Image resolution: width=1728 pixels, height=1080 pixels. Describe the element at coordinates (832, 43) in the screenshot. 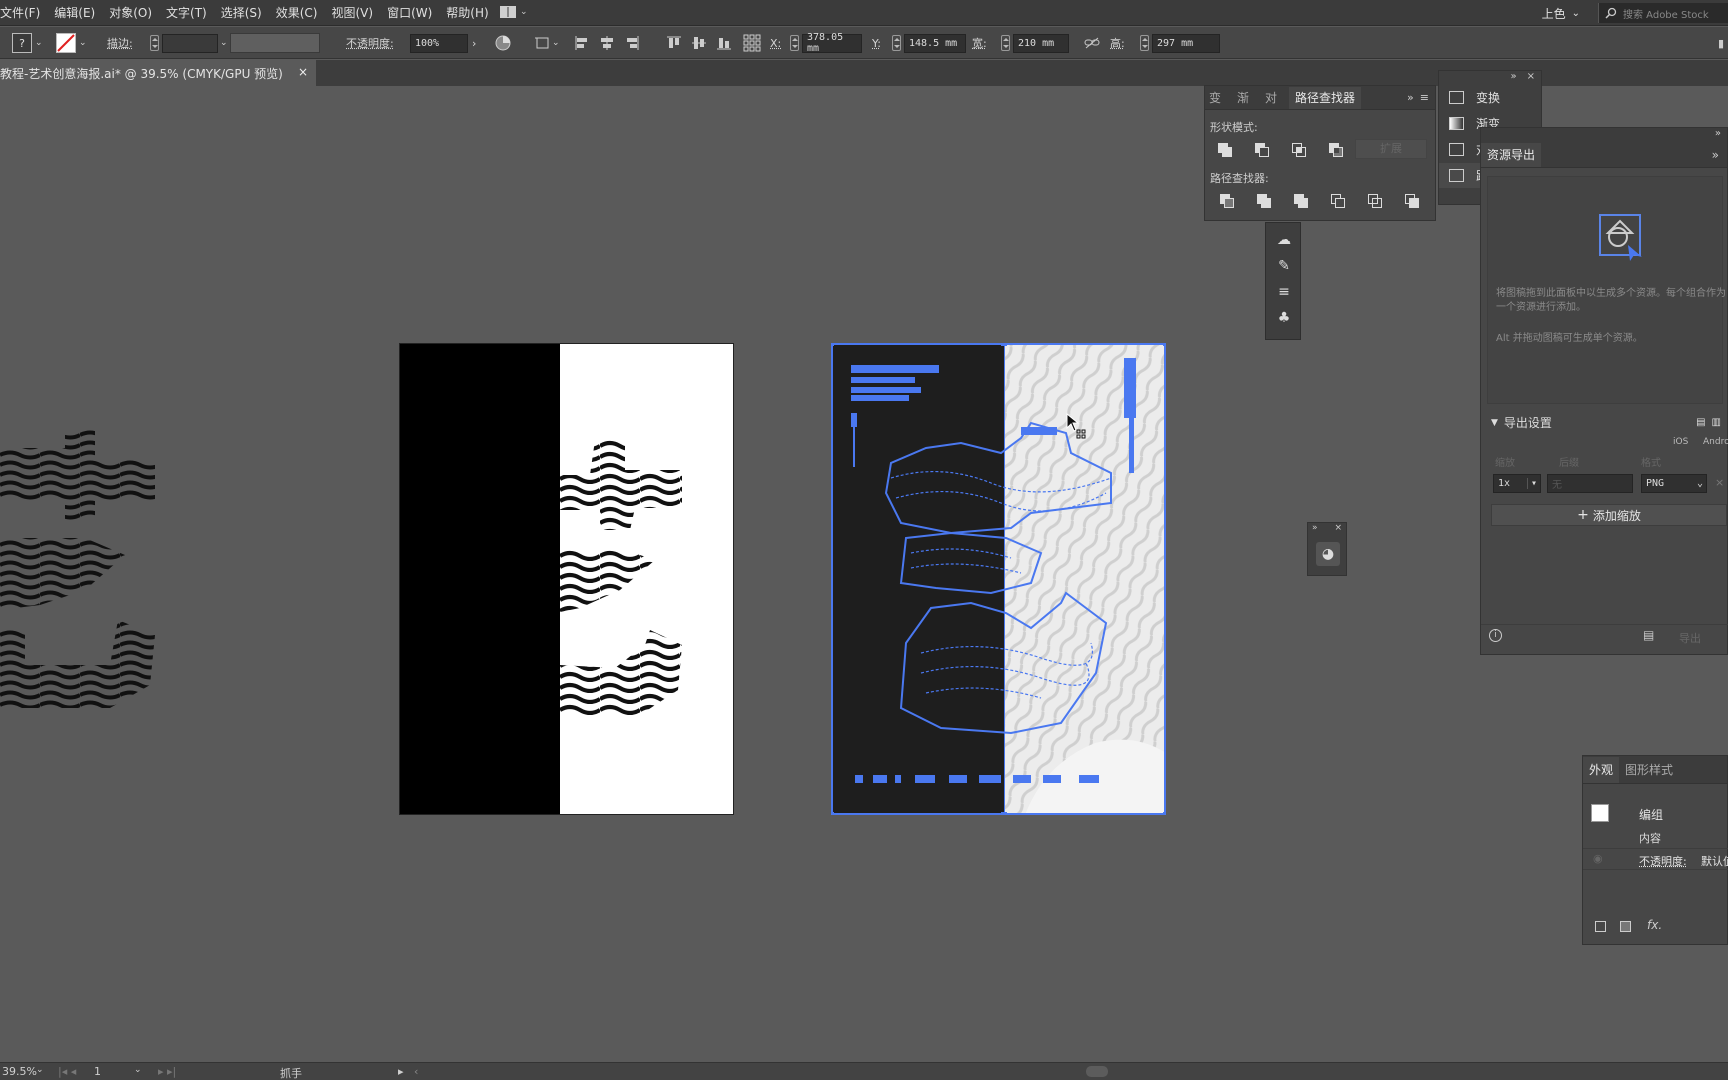

I see `x-input: 378.05 mm` at that location.